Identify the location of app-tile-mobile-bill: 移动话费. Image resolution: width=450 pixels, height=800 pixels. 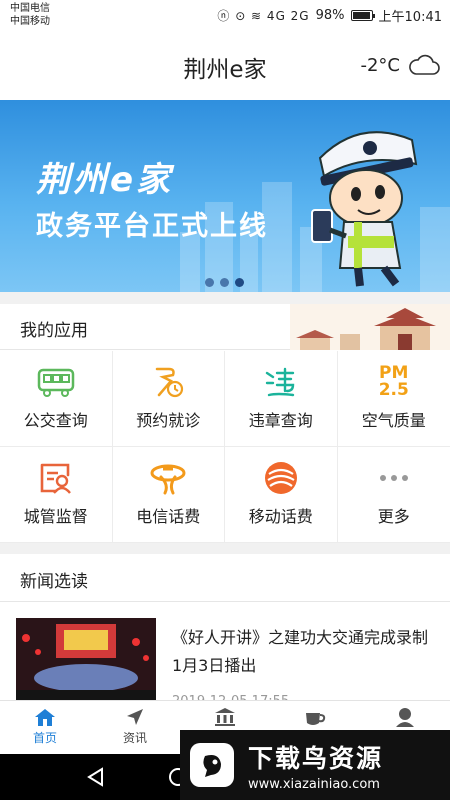
(281, 495).